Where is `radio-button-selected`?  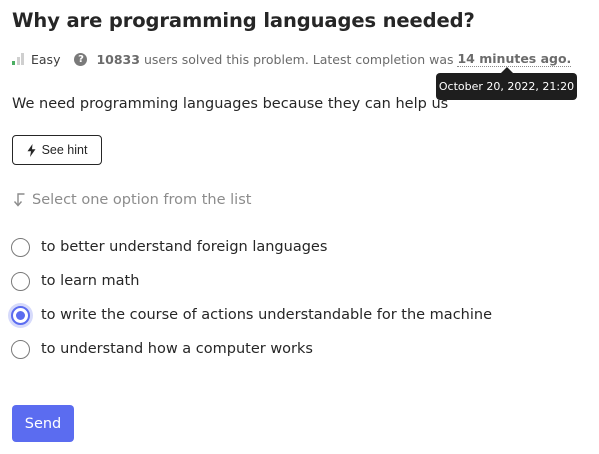
radio-button-selected is located at coordinates (20, 315).